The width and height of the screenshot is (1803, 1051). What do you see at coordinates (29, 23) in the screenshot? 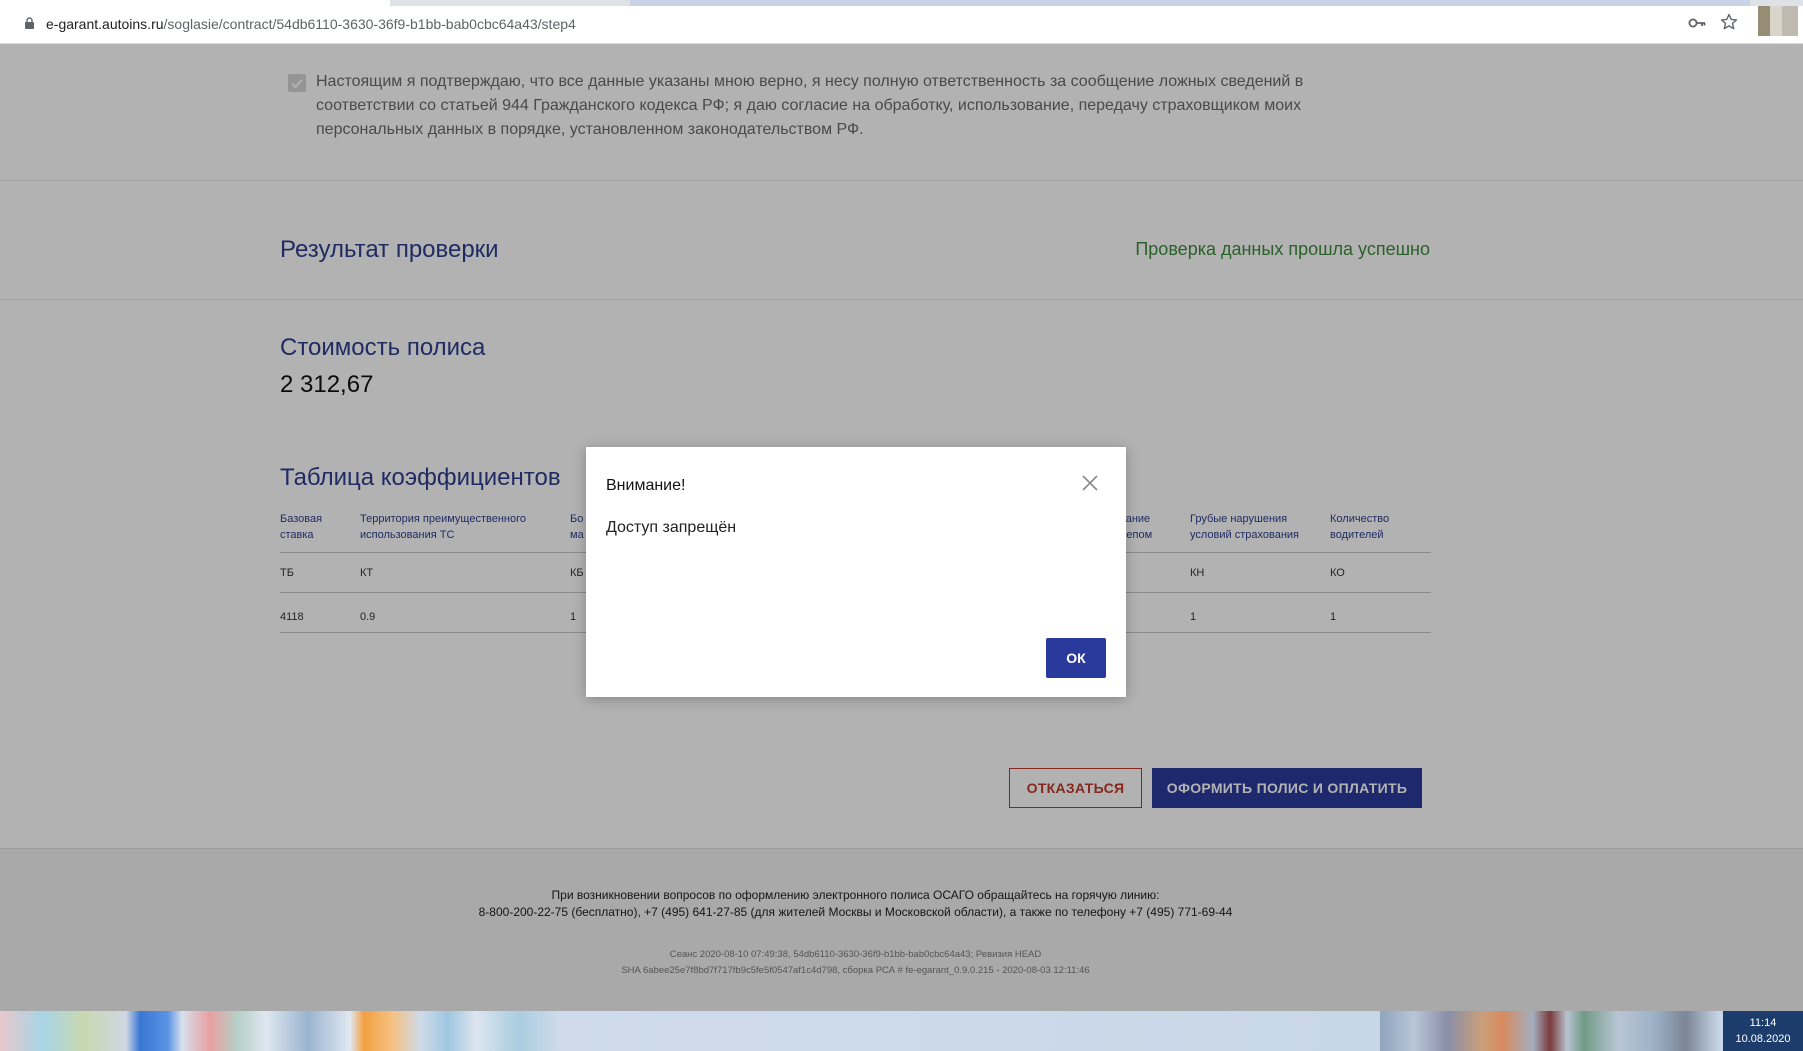
I see `lock-icon` at bounding box center [29, 23].